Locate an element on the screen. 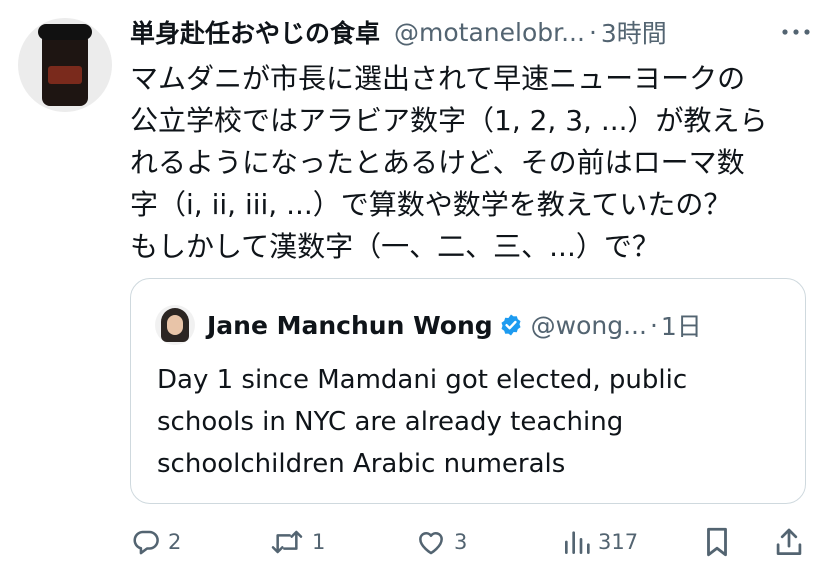 The image size is (828, 578). verified-badge-icon is located at coordinates (511, 325).